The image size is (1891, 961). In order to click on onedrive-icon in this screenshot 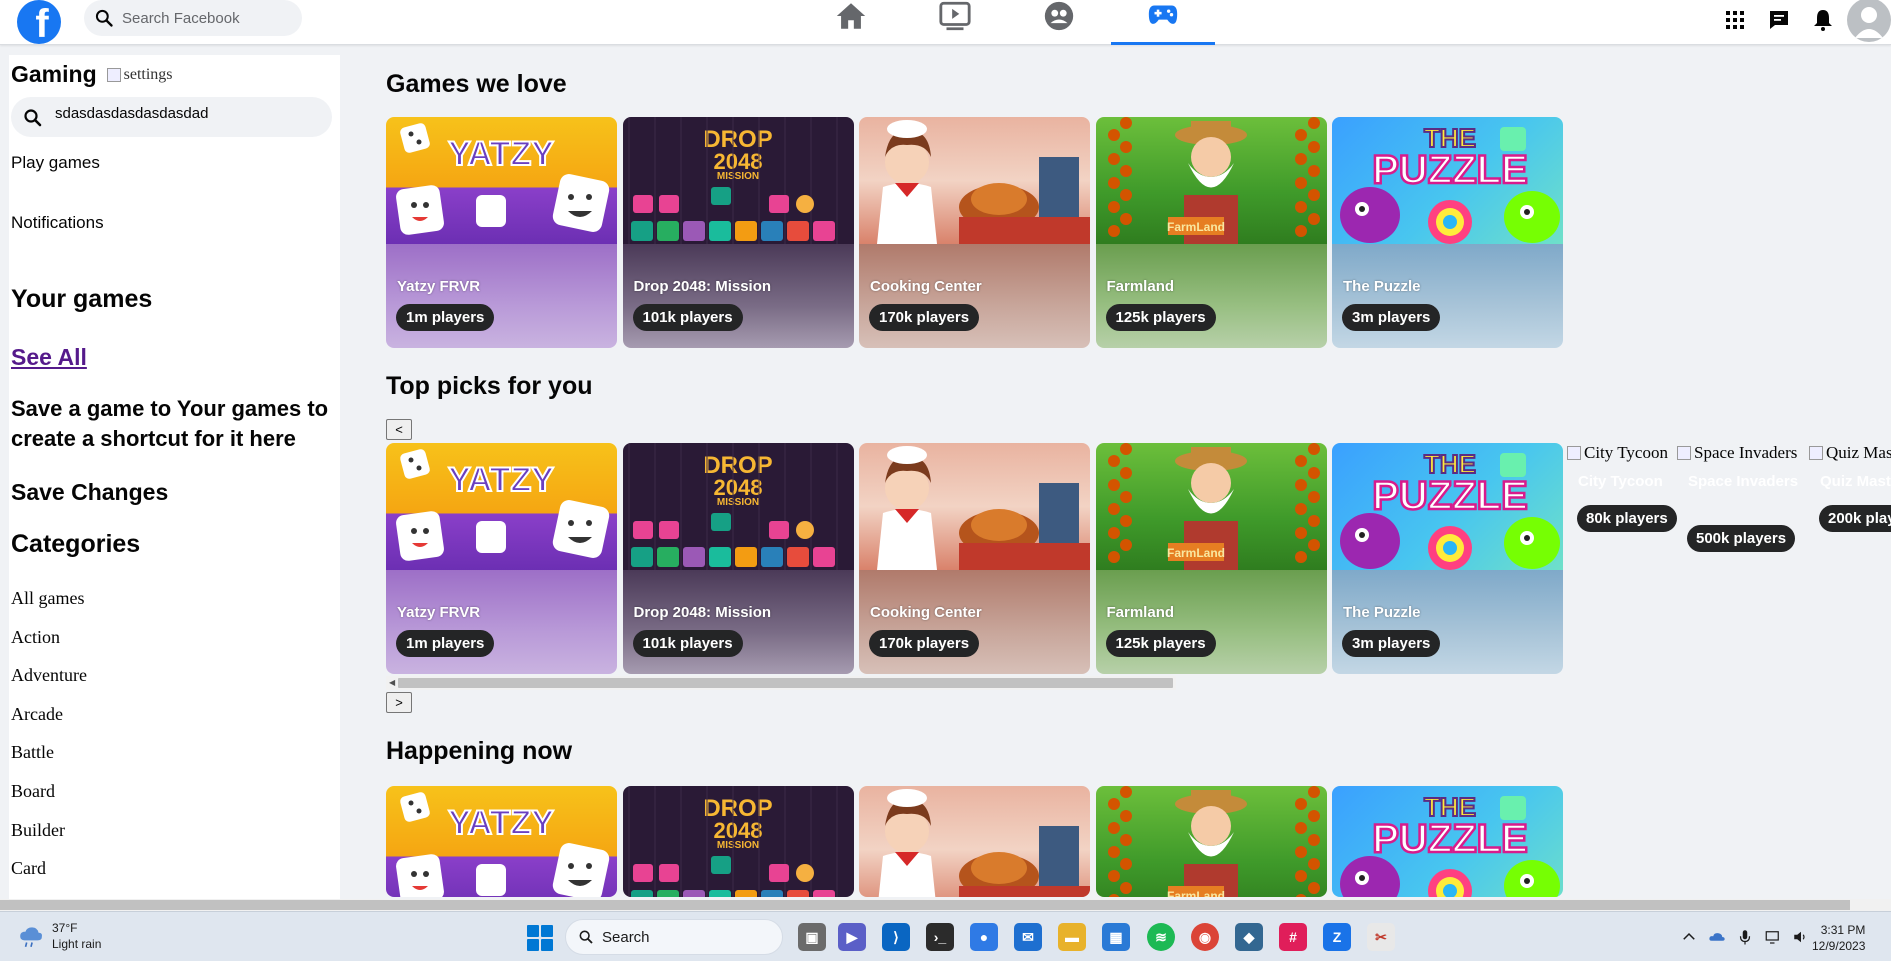, I will do `click(1717, 937)`.